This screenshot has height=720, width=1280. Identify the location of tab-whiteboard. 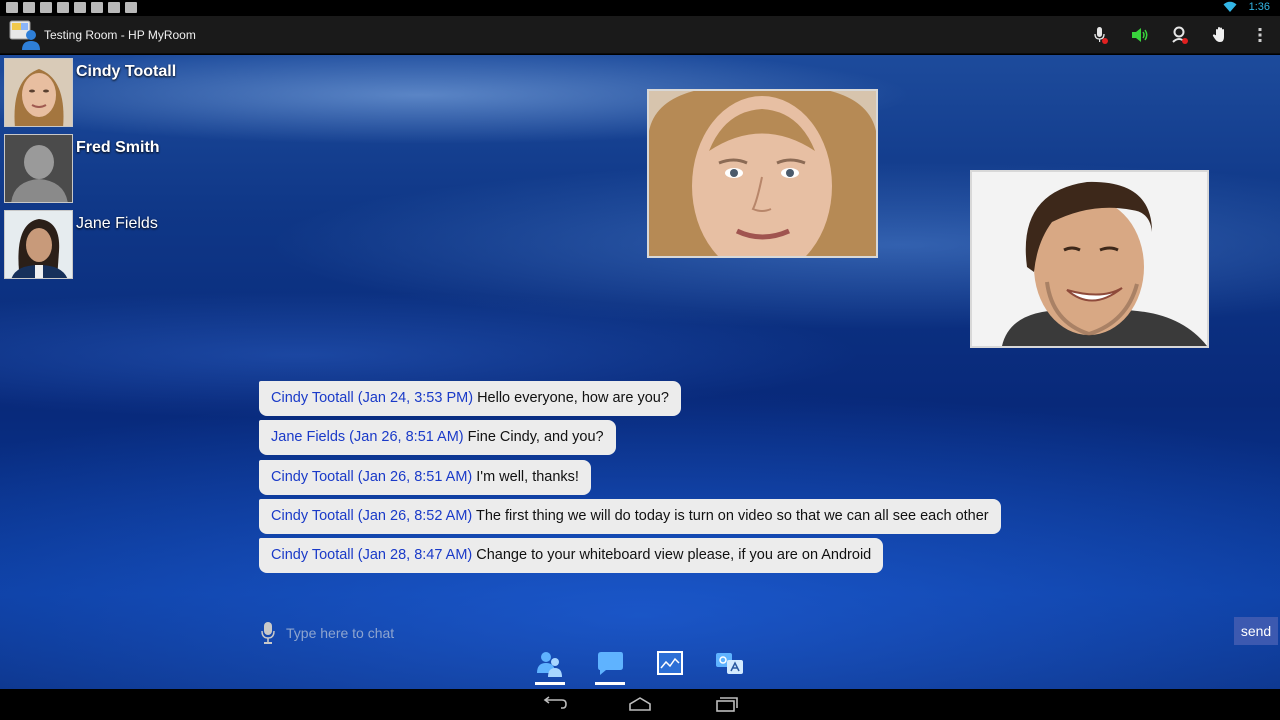
(670, 668).